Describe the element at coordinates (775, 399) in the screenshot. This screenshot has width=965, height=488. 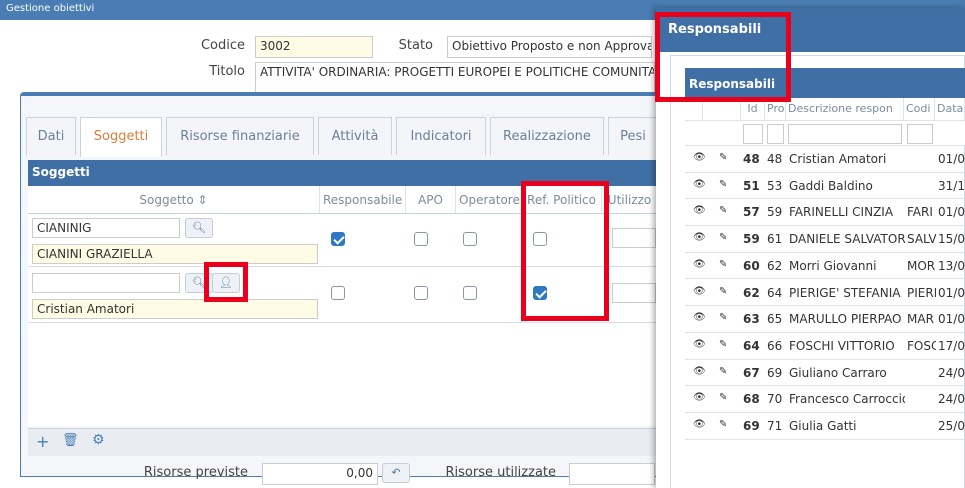
I see `row-pro: 70` at that location.